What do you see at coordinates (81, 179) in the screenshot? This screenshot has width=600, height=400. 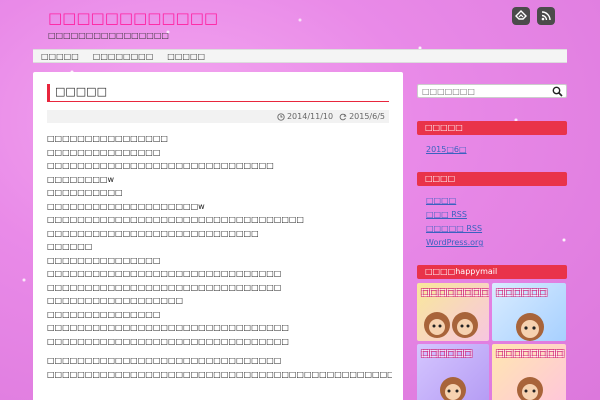 I see `post-line: □□□□□□□□w` at bounding box center [81, 179].